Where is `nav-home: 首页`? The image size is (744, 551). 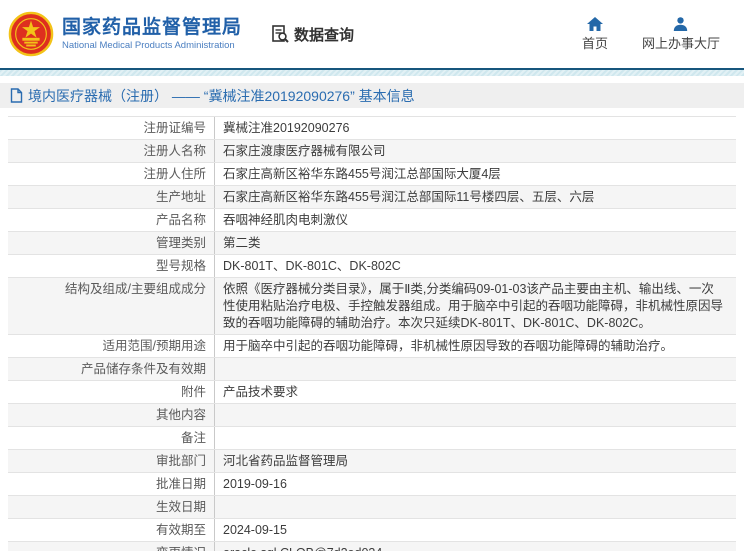
nav-home: 首页 is located at coordinates (594, 34).